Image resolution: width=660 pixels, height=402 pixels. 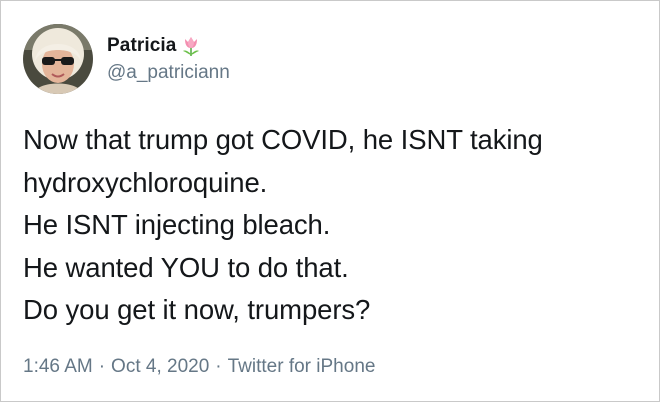 I want to click on tweet-header: Patricia @a_patriciann, so click(x=126, y=59).